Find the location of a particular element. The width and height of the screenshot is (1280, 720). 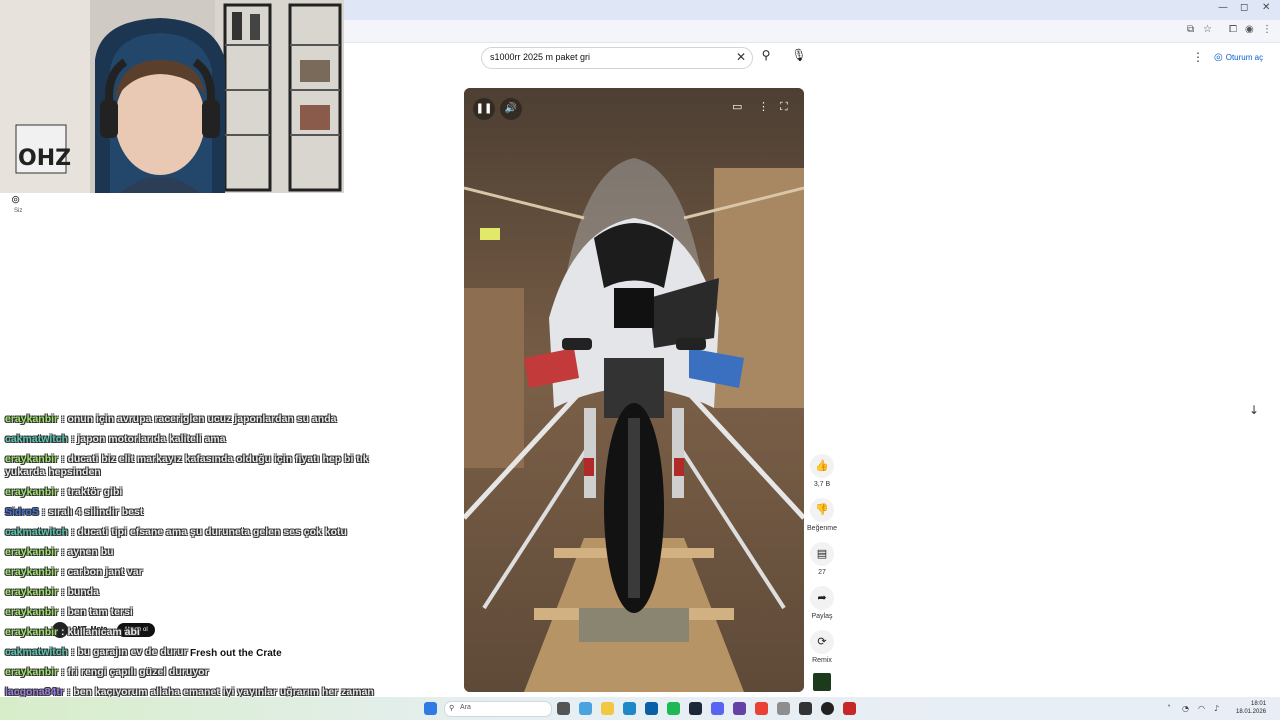

extensions-icon: ⧠ is located at coordinates (1233, 29).